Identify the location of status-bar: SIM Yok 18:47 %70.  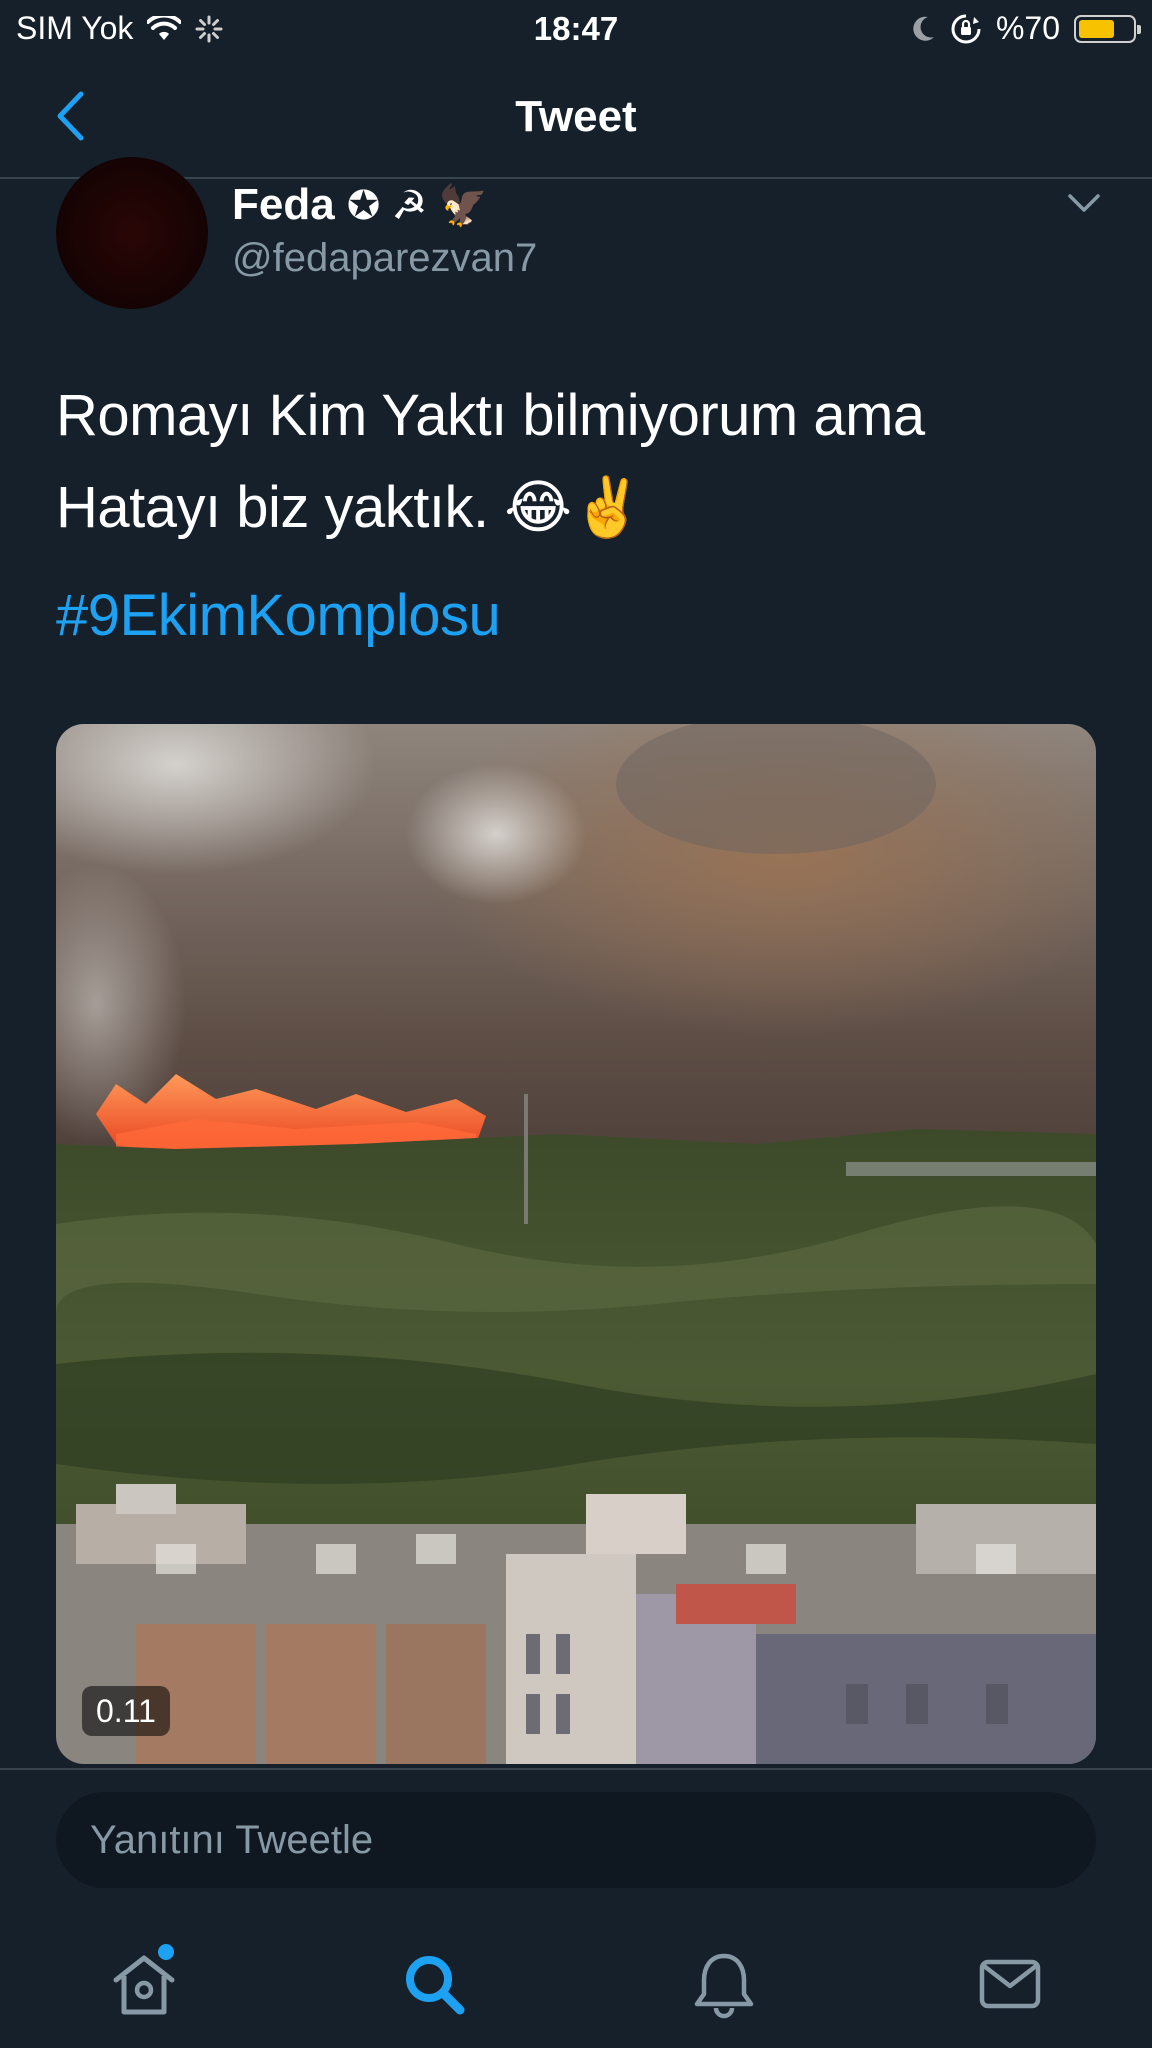
(576, 29).